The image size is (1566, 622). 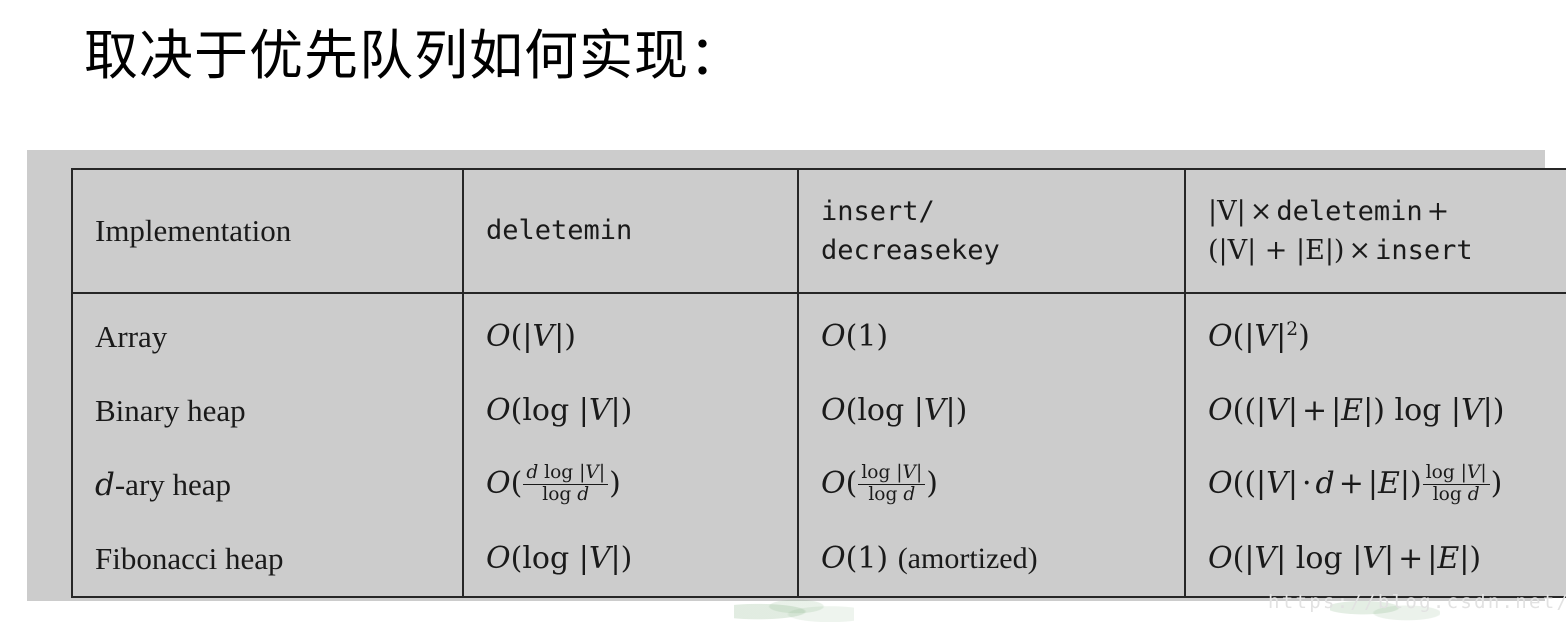 I want to click on formula-insert: O(1), so click(x=854, y=336).